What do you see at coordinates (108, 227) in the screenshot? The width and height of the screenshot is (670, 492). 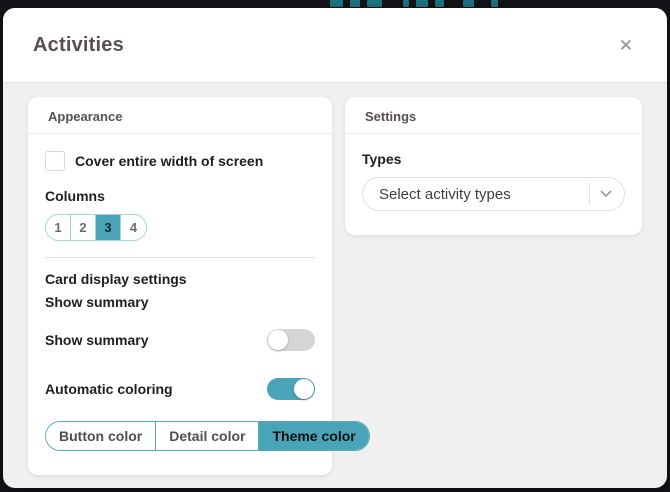 I see `columns-option-3: 3` at bounding box center [108, 227].